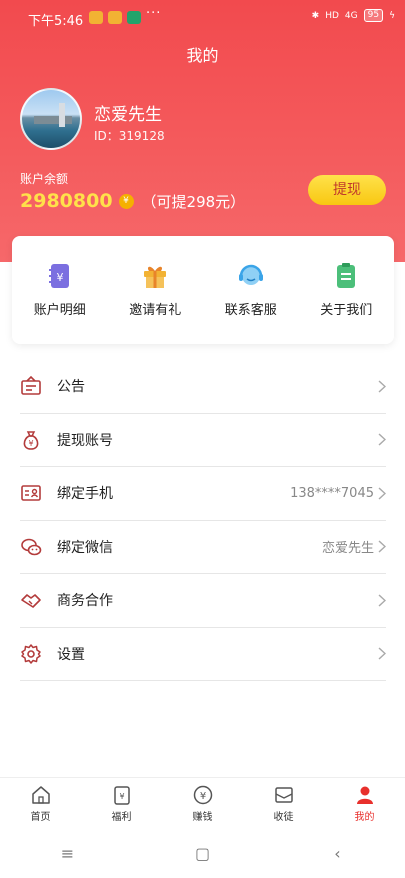  I want to click on tab-home: 首页, so click(40, 803).